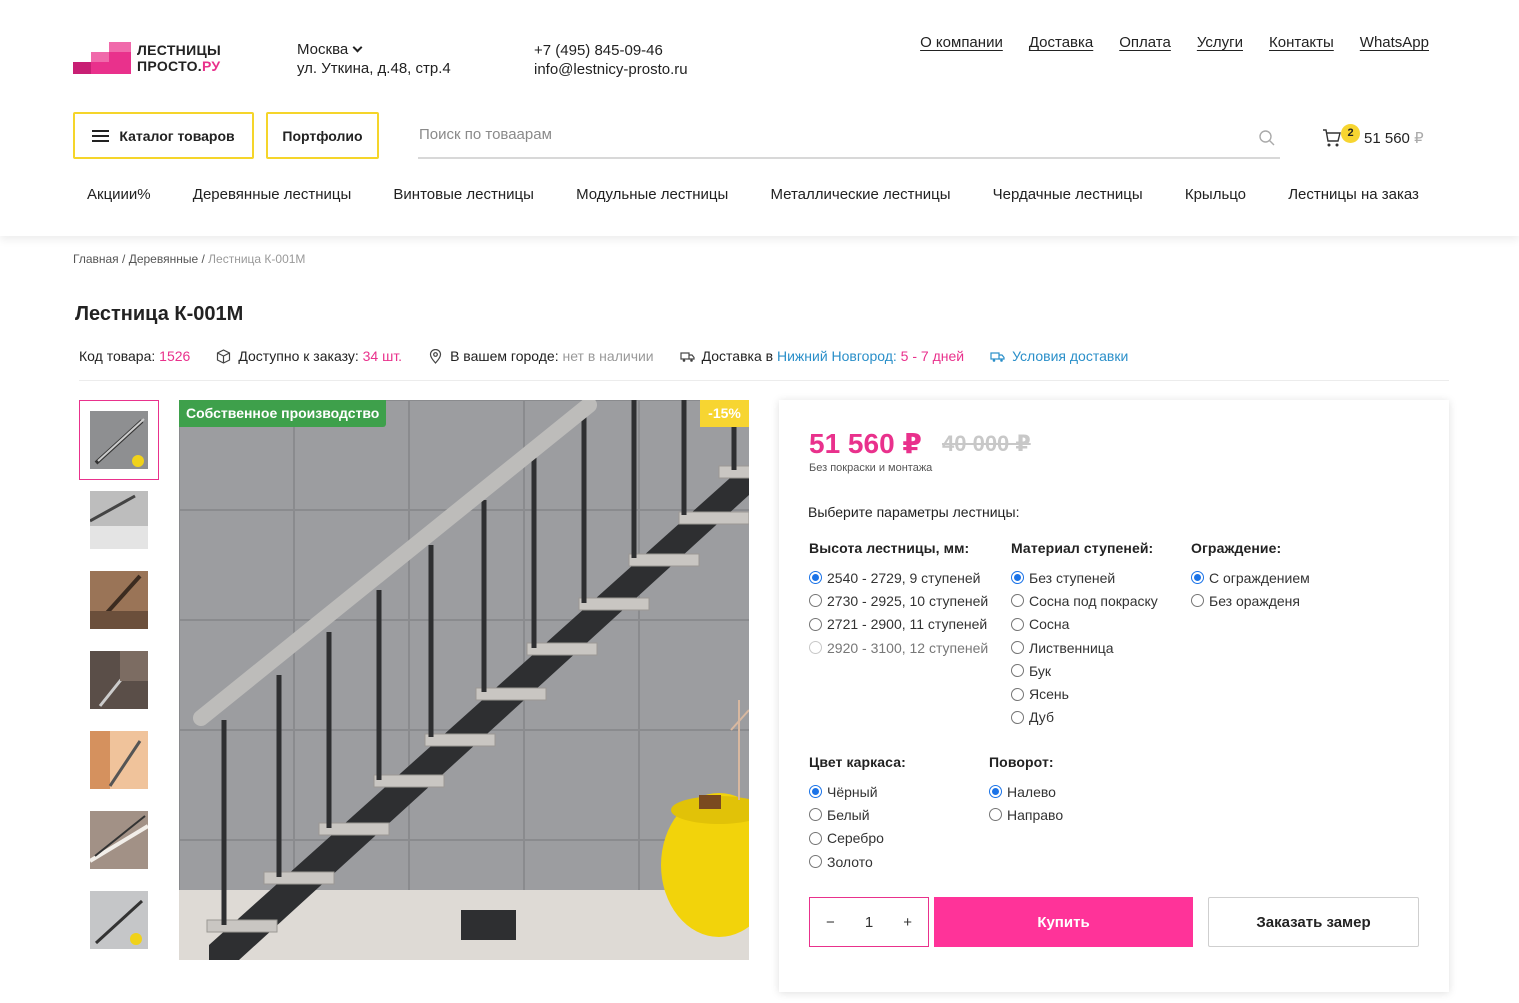  I want to click on phone: +7 (495) 845-09-46, so click(611, 50).